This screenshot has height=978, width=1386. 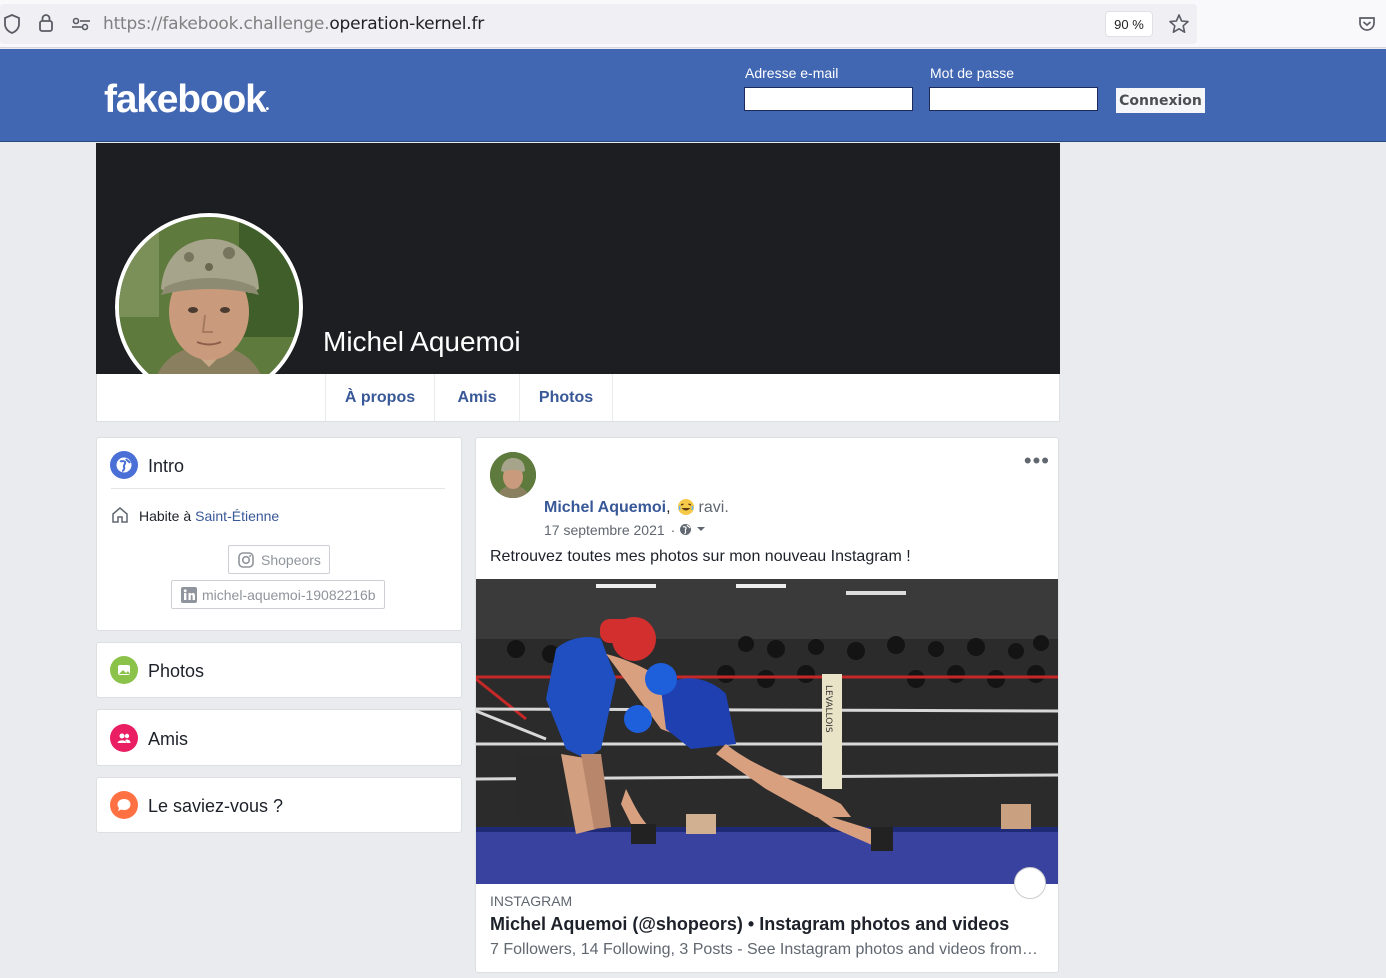 I want to click on post-date: 17 septembre 2021, so click(x=604, y=530).